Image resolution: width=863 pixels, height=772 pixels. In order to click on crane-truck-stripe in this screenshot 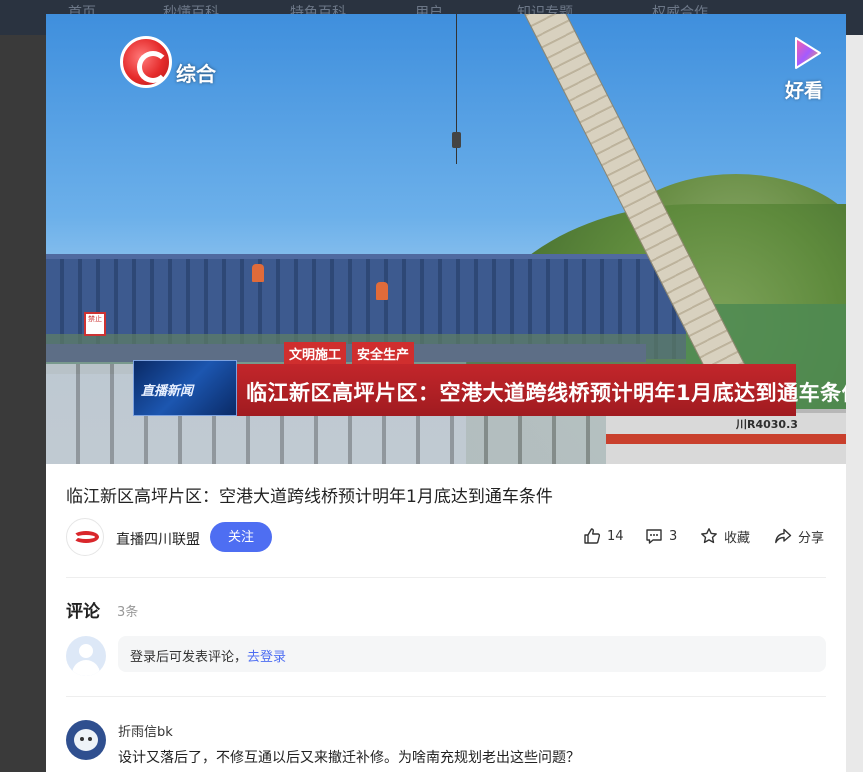, I will do `click(726, 439)`.